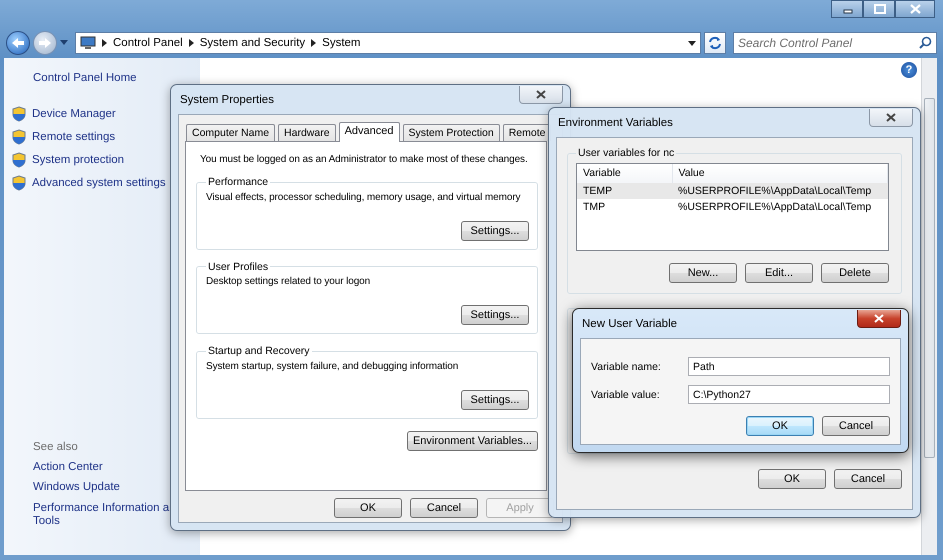 This screenshot has width=943, height=560. What do you see at coordinates (78, 160) in the screenshot?
I see `sidebar-link: System protection` at bounding box center [78, 160].